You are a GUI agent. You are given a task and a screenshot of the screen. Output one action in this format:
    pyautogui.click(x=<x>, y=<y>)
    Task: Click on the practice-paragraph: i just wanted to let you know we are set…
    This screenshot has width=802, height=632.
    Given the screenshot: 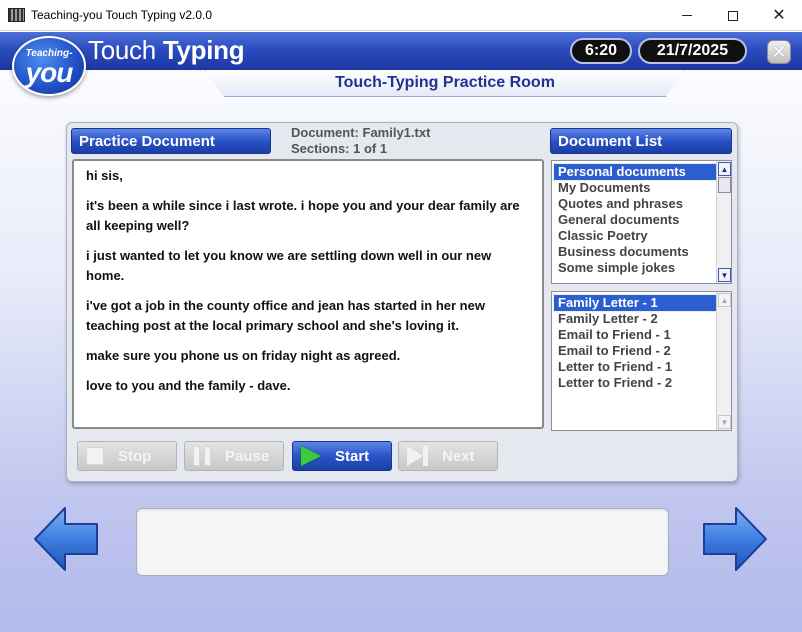 What is the action you would take?
    pyautogui.click(x=289, y=265)
    